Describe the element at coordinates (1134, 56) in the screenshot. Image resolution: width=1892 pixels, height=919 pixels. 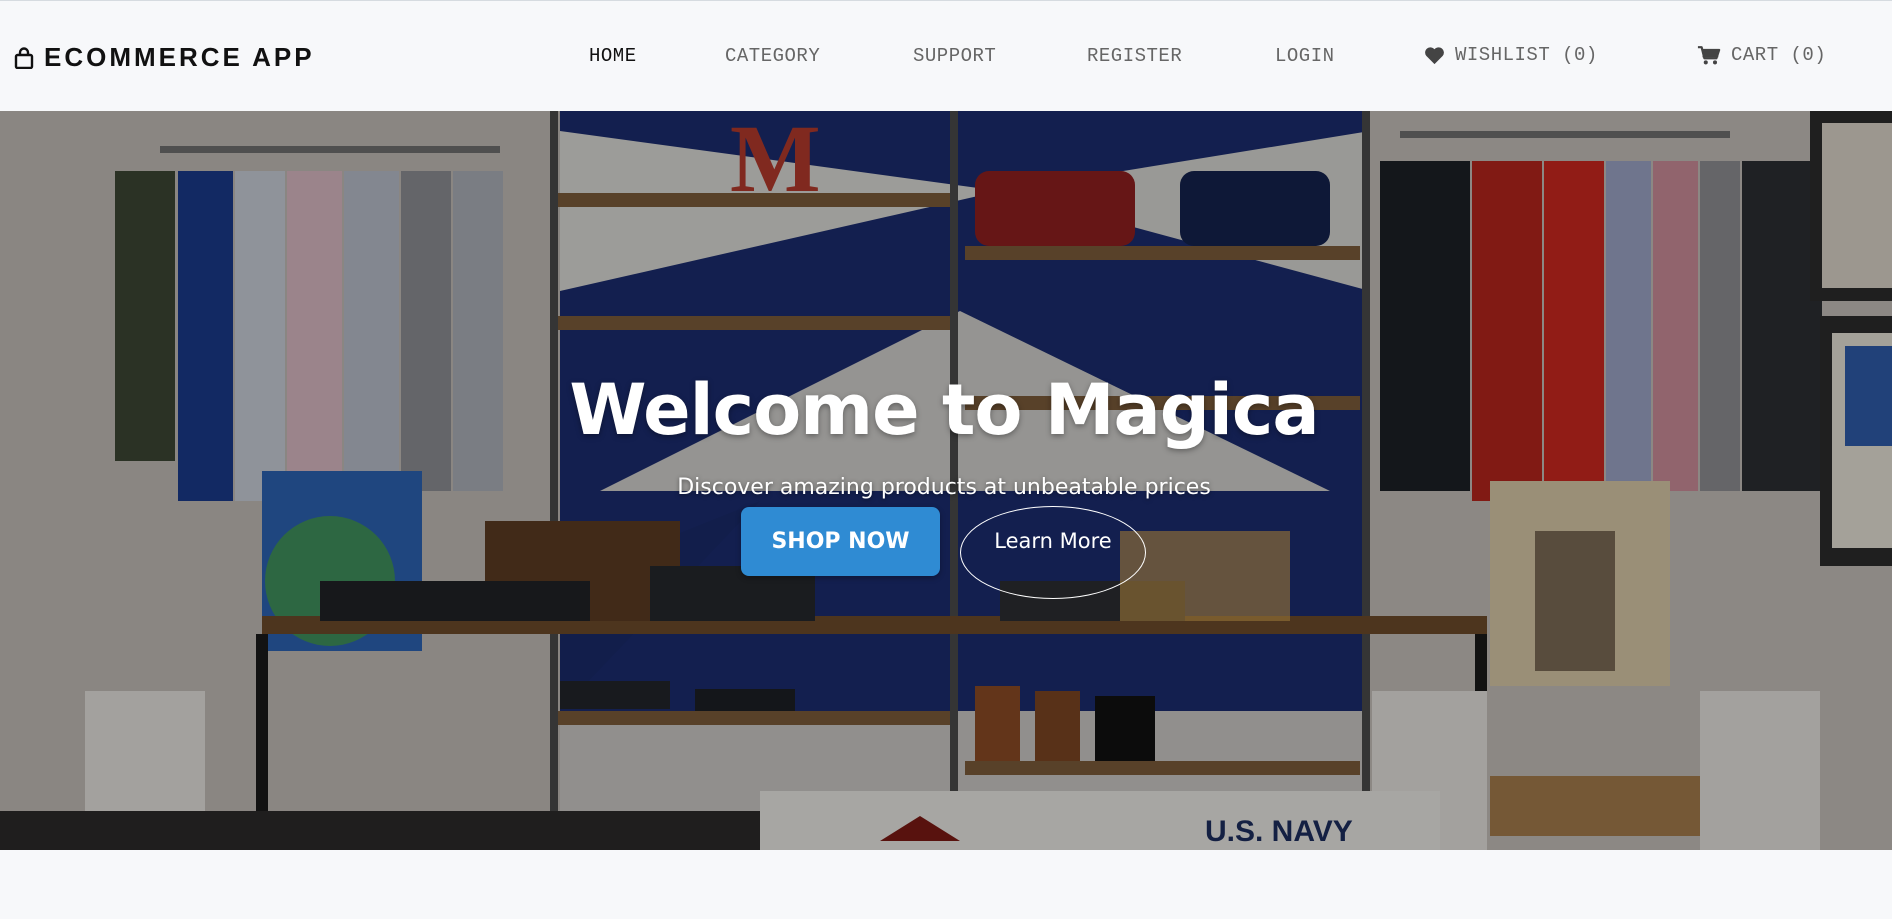
I see `nav-register-link: REGISTER` at that location.